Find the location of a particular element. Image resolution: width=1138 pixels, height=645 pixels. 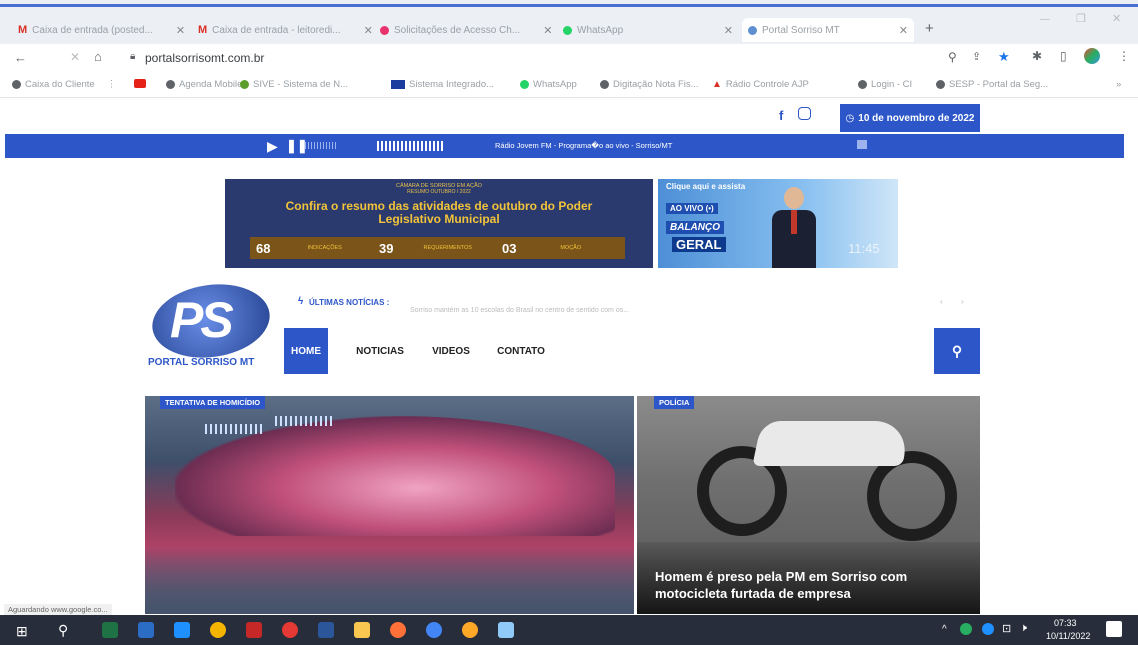

star-icon: ★ is located at coordinates (1004, 57).